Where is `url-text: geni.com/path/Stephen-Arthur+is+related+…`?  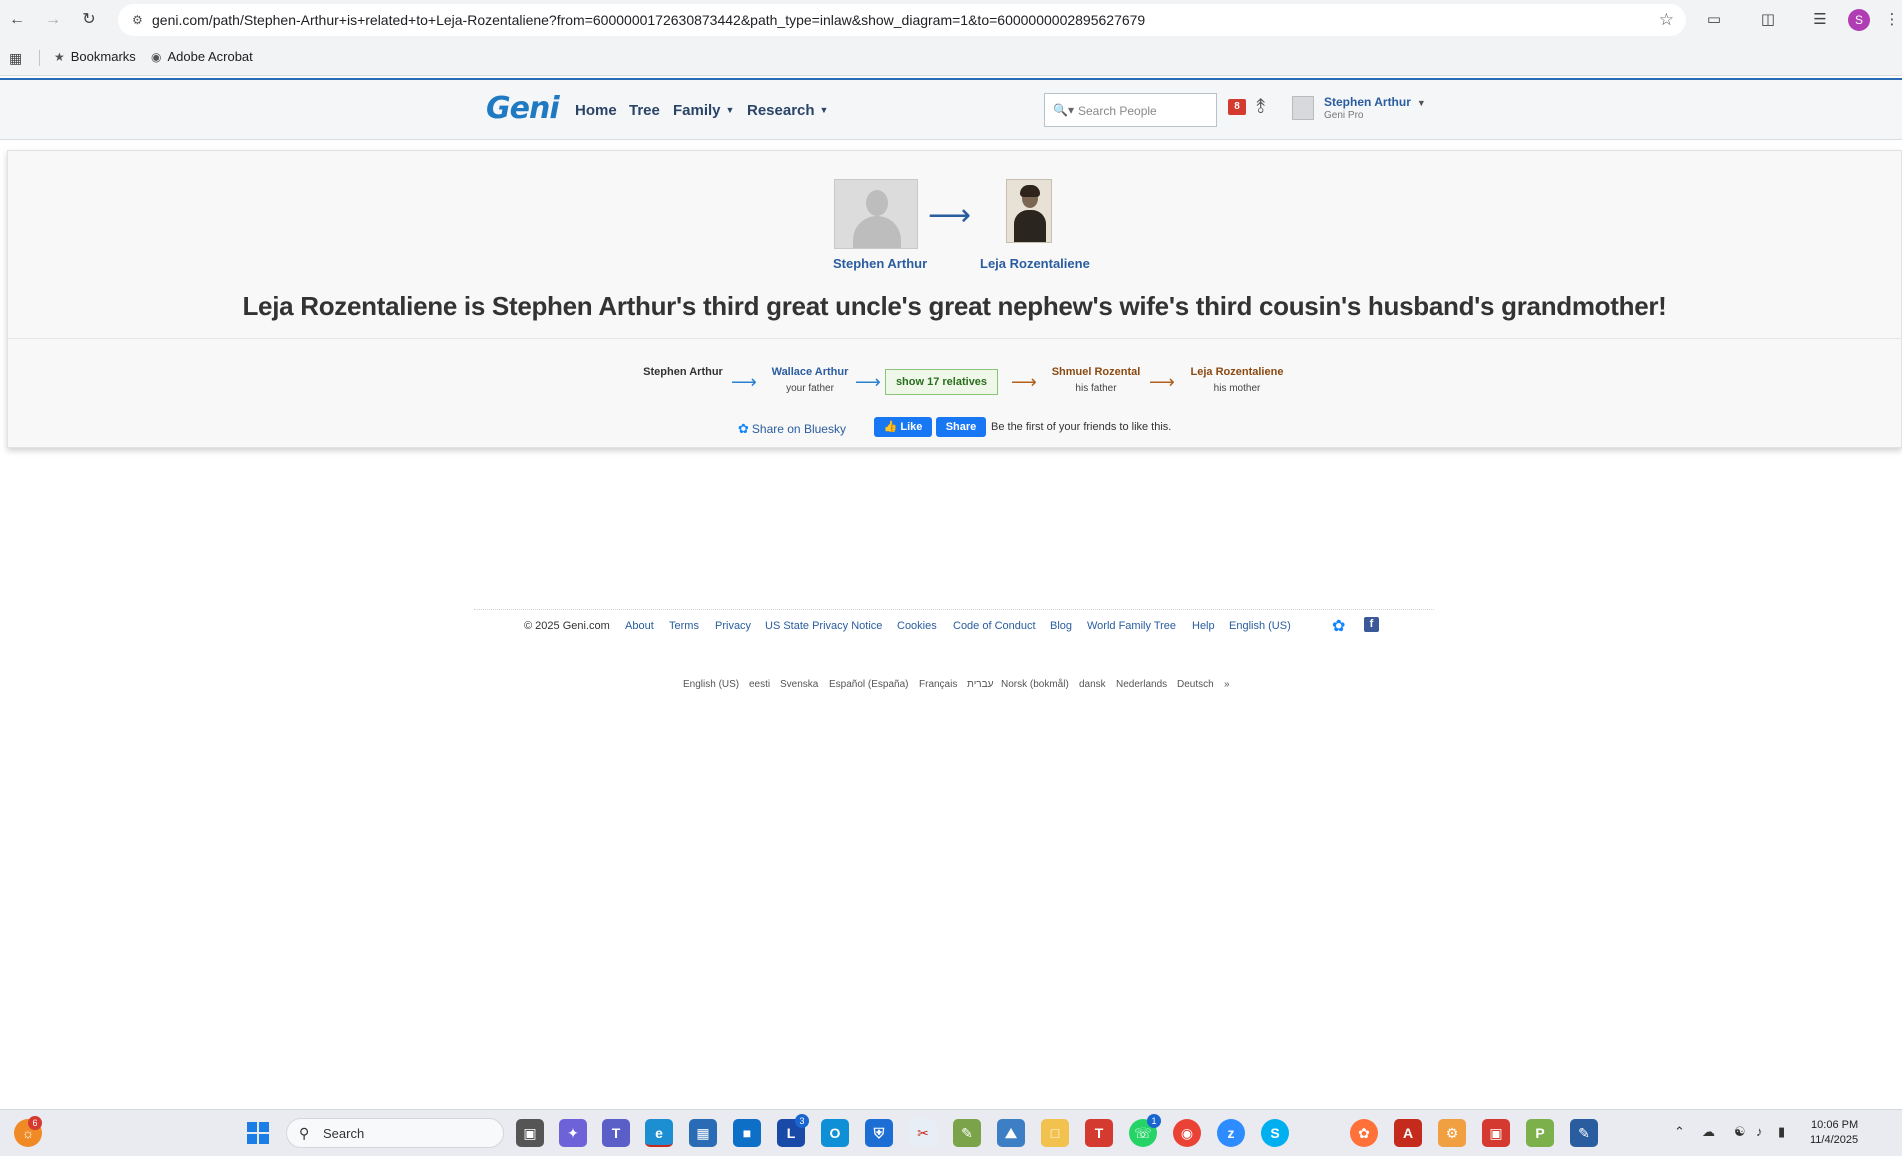 url-text: geni.com/path/Stephen-Arthur+is+related+… is located at coordinates (648, 20).